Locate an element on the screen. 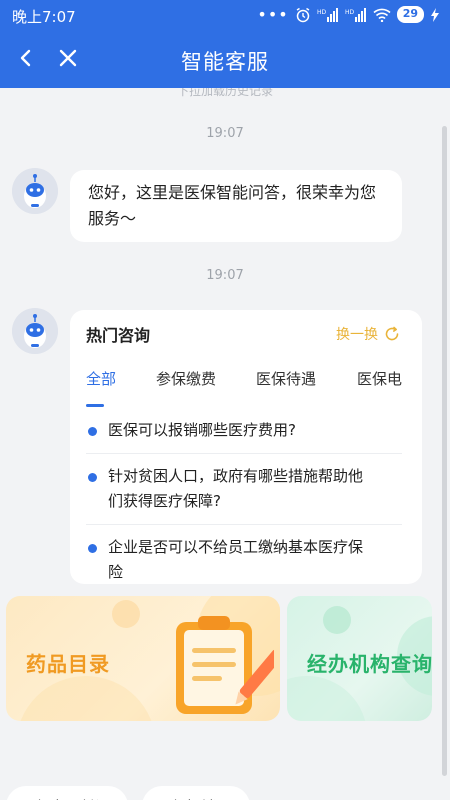 This screenshot has height=800, width=450. status-bar: 晚上7:07 ••• HD HD 29 is located at coordinates (225, 16).